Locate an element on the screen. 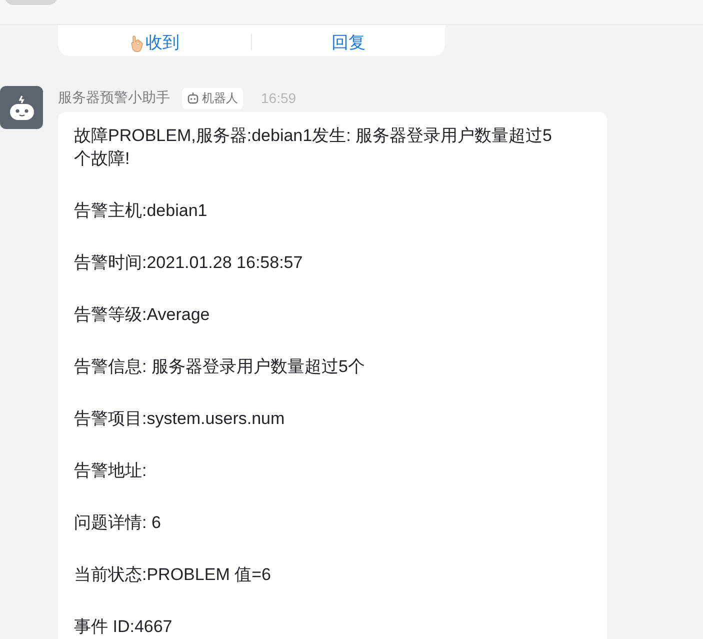  message-line: 告警主机:debian1 is located at coordinates (141, 211).